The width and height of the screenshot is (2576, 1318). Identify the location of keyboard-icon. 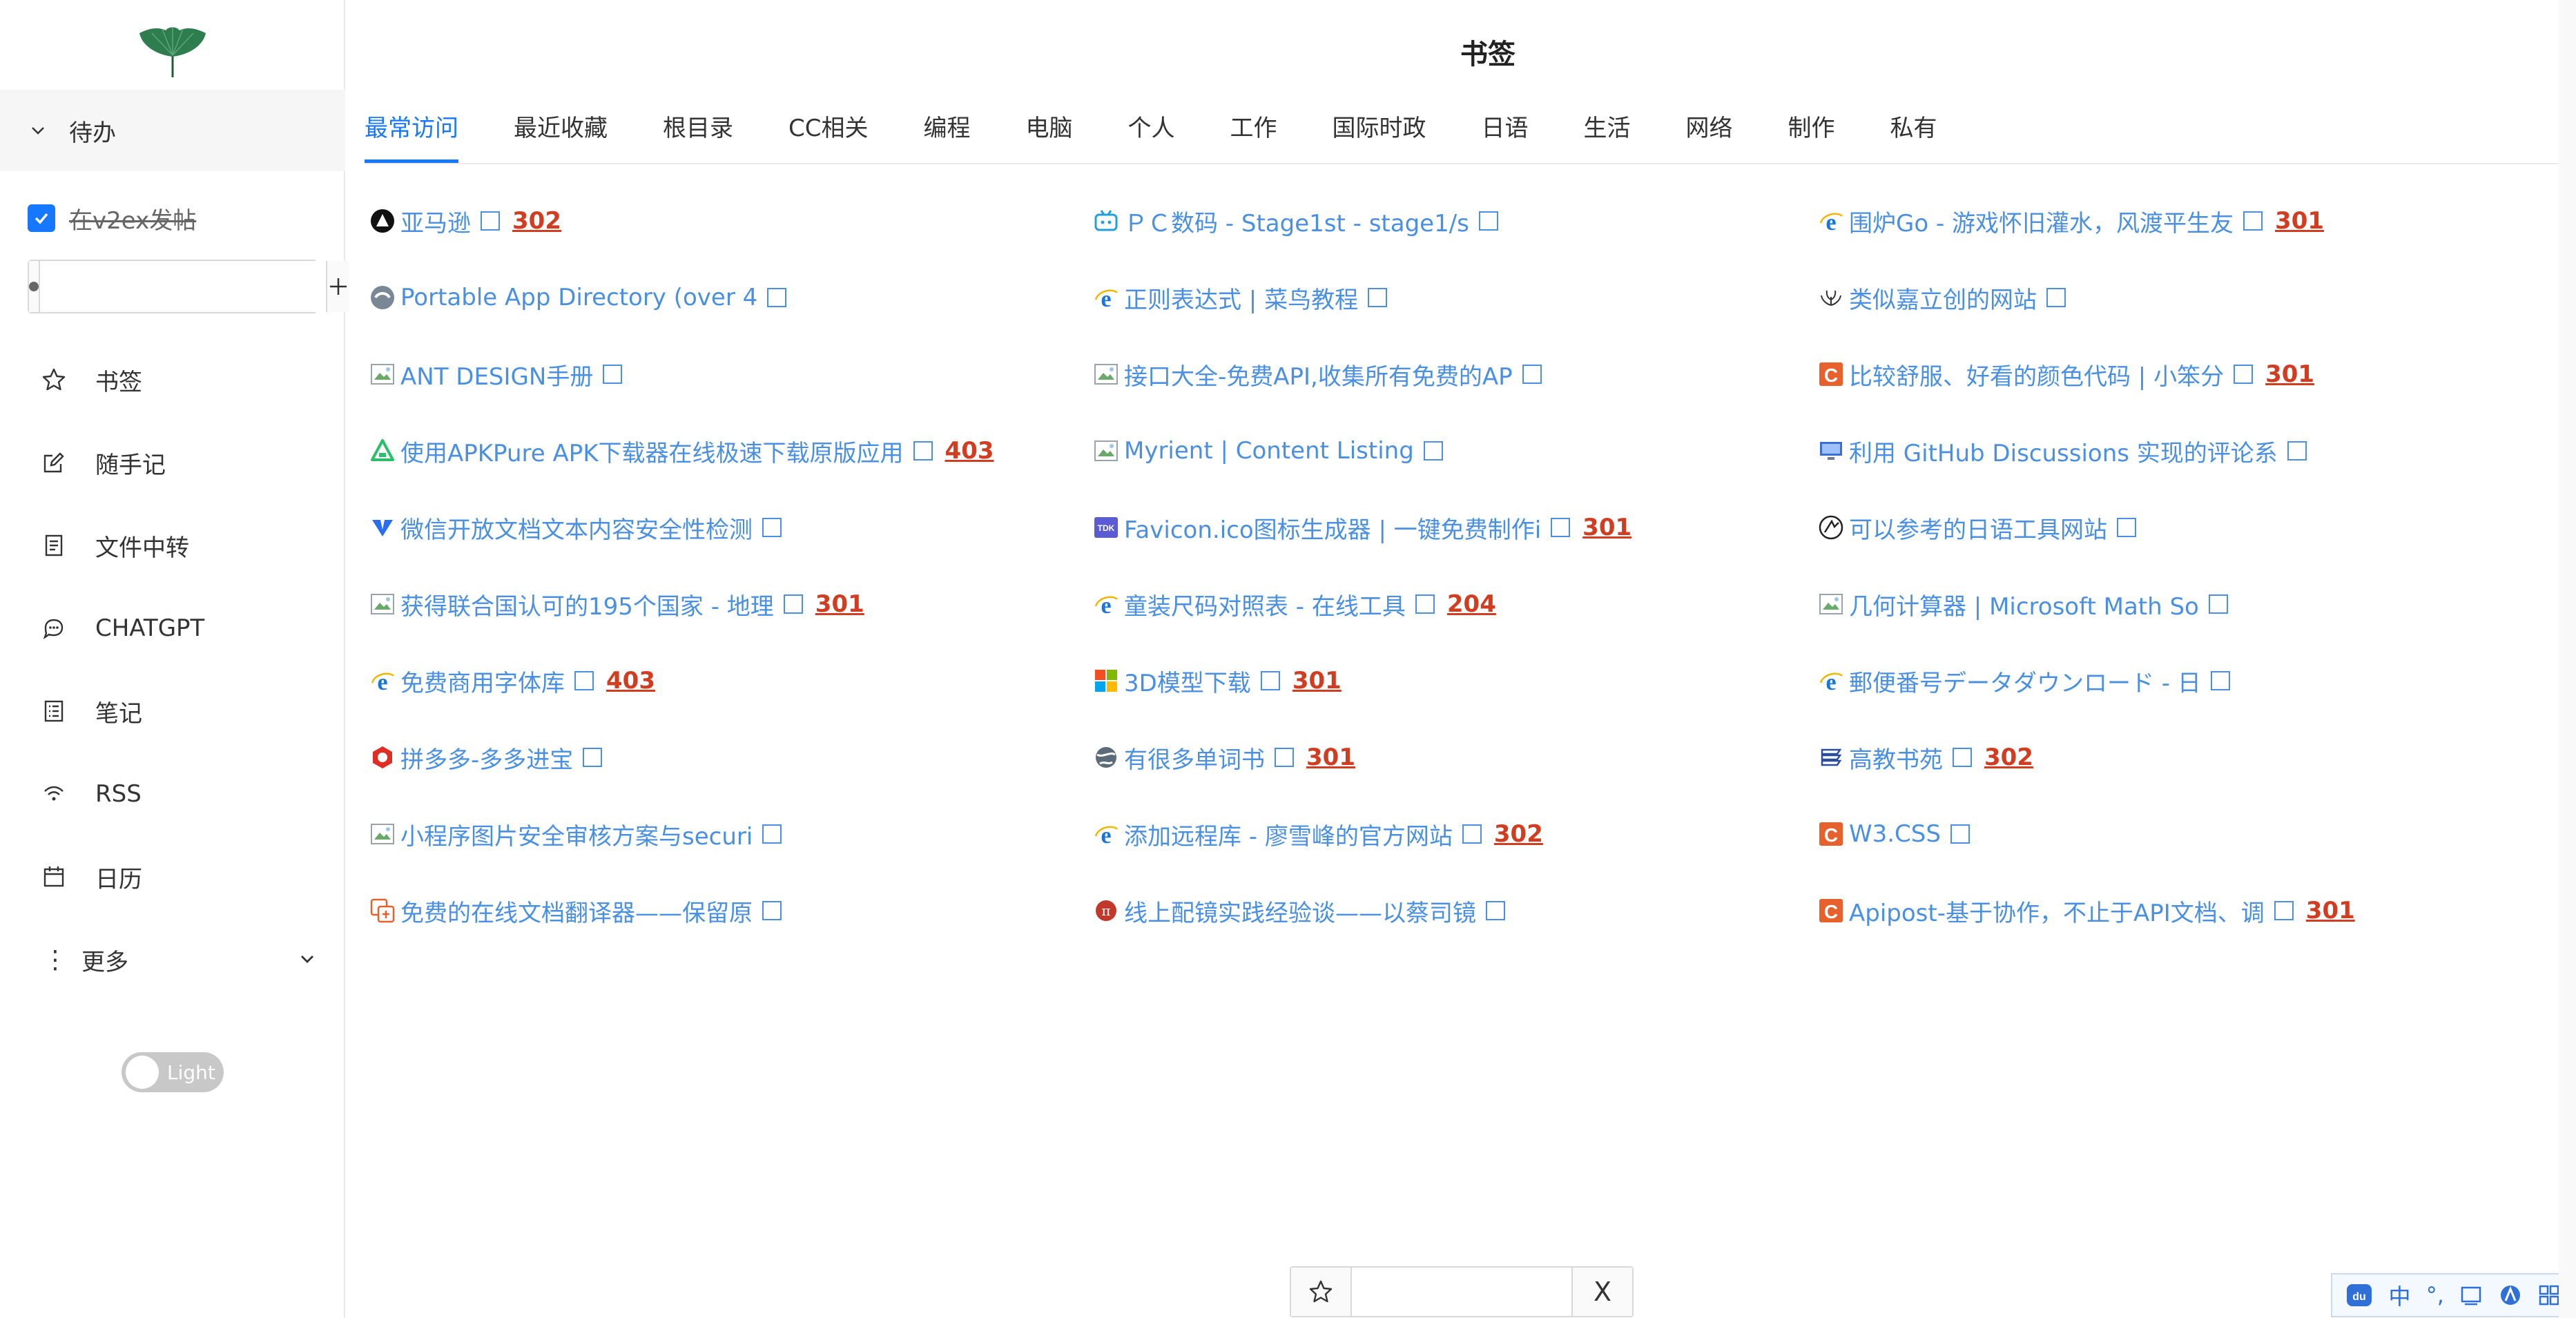
(2471, 1295).